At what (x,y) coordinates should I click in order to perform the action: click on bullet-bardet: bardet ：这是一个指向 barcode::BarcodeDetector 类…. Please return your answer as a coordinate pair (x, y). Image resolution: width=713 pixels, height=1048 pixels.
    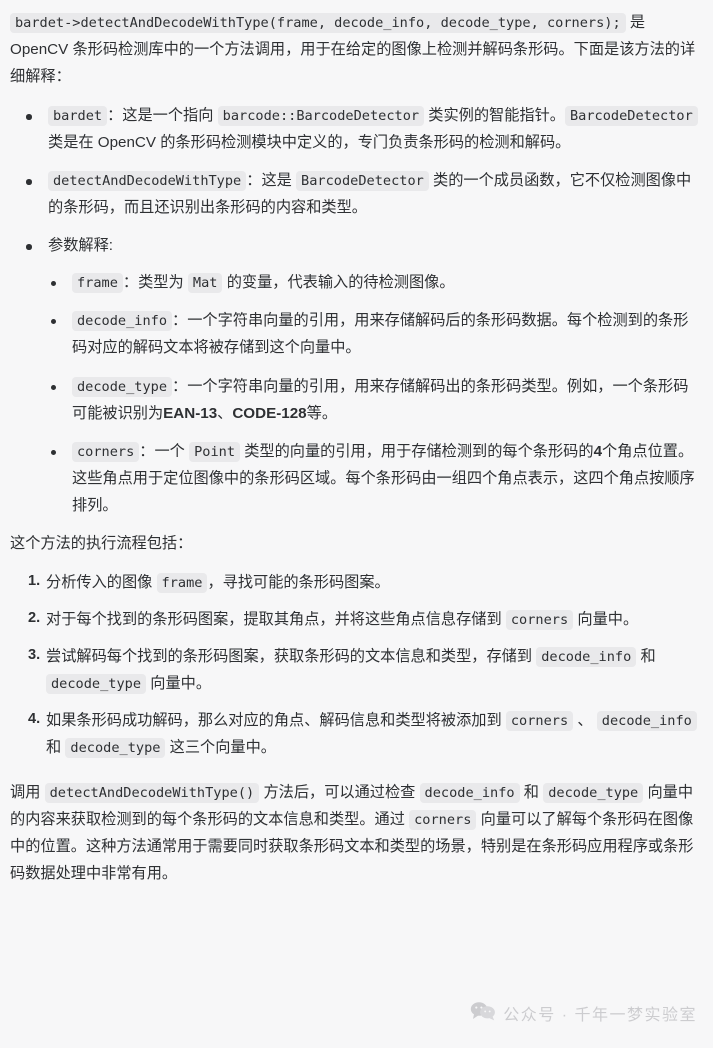
    Looking at the image, I should click on (375, 129).